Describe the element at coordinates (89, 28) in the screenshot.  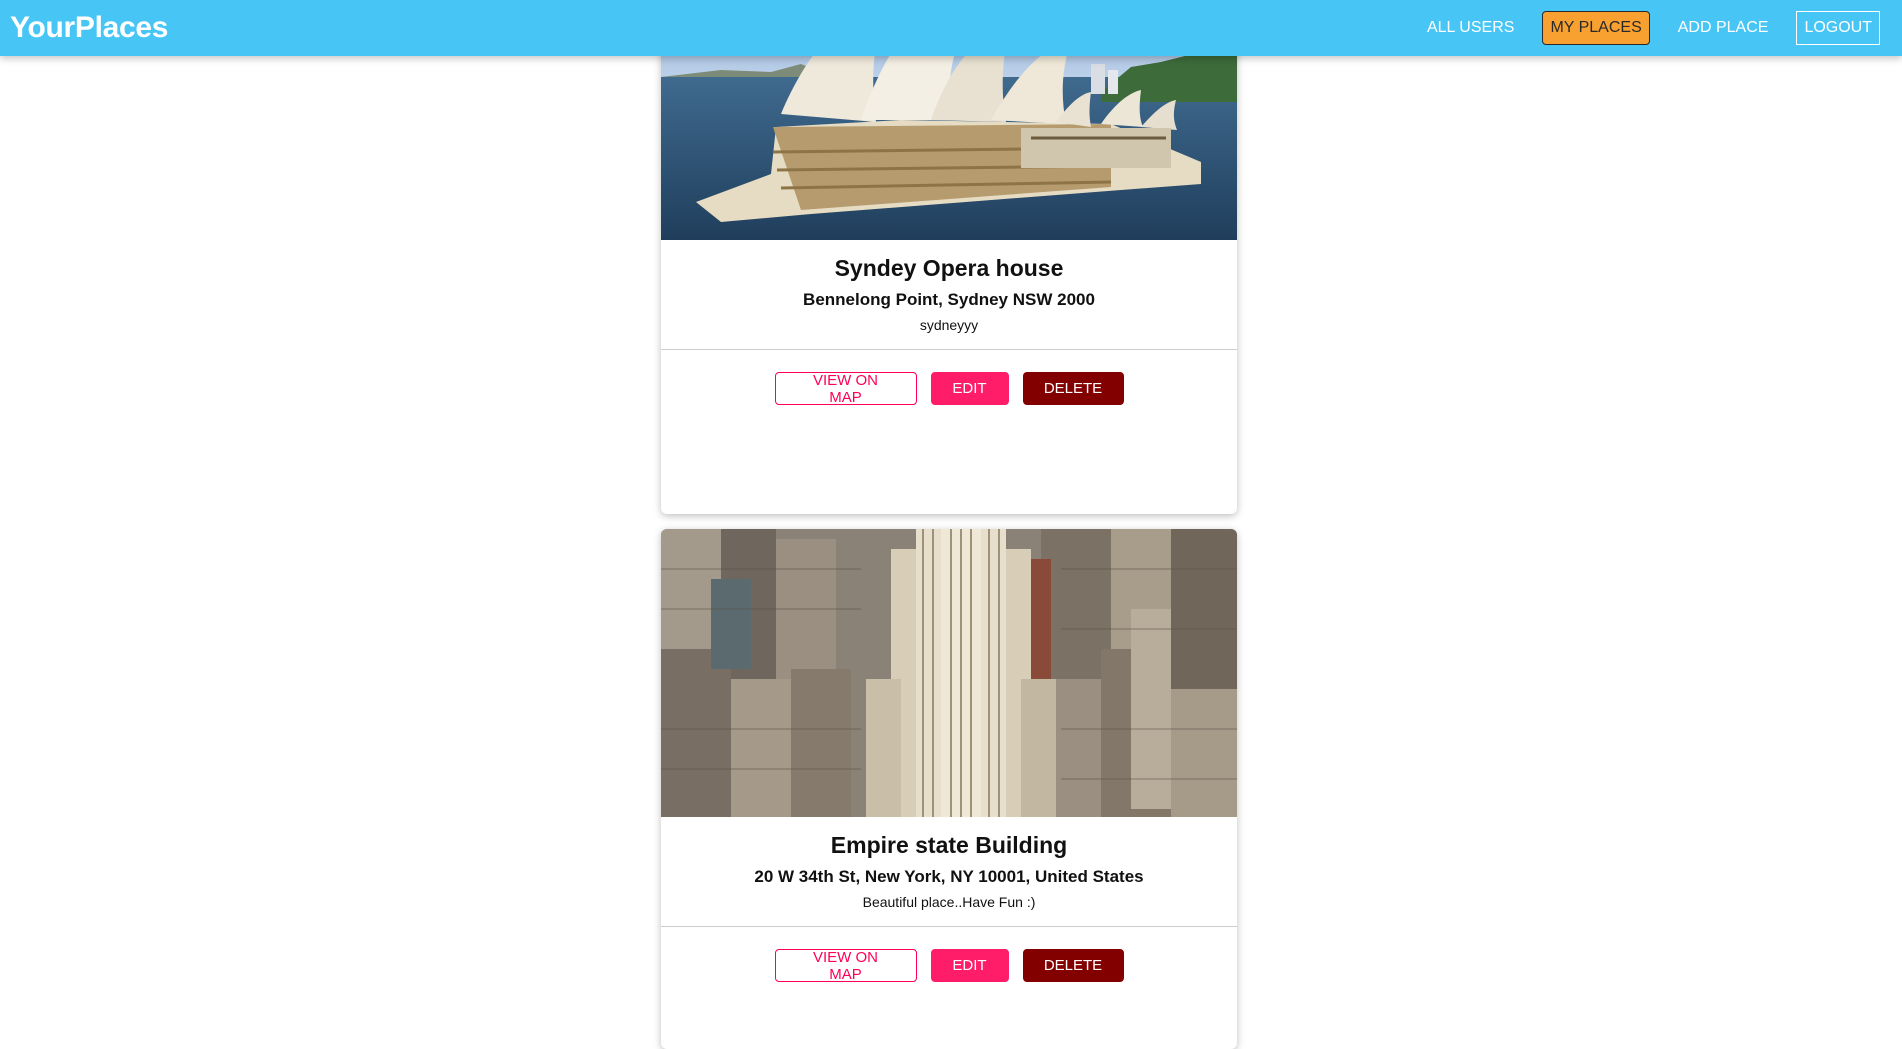
I see `app-logo: YourPlaces` at that location.